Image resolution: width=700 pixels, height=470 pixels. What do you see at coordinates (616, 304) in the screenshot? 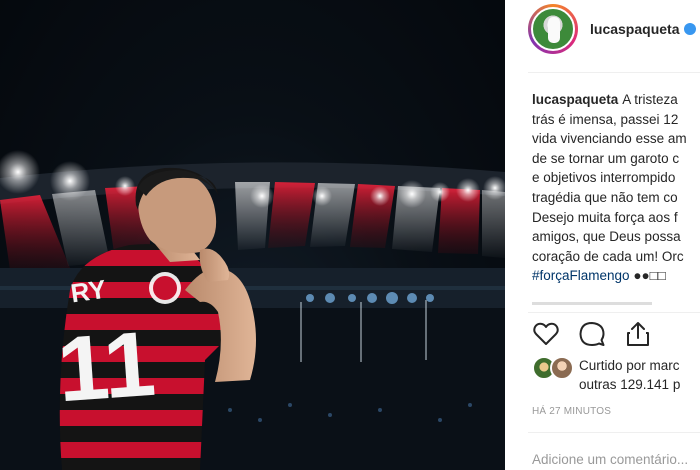
I see `next-comment-fade` at bounding box center [616, 304].